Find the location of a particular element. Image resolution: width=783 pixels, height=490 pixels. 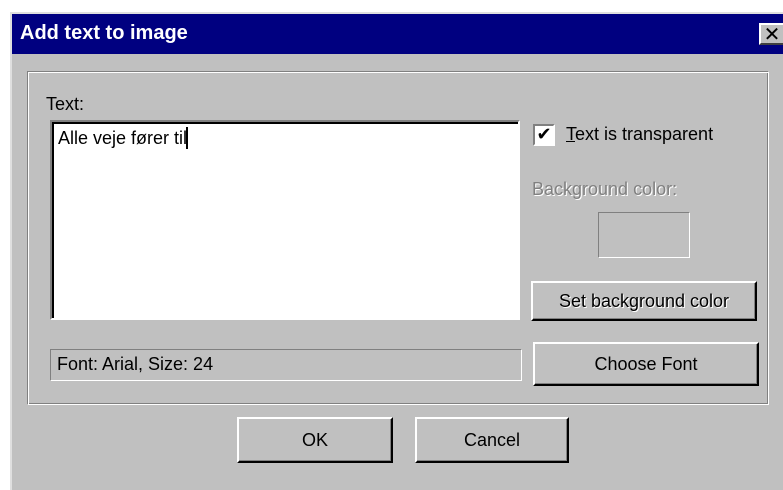

close-icon: ✕ is located at coordinates (772, 34).